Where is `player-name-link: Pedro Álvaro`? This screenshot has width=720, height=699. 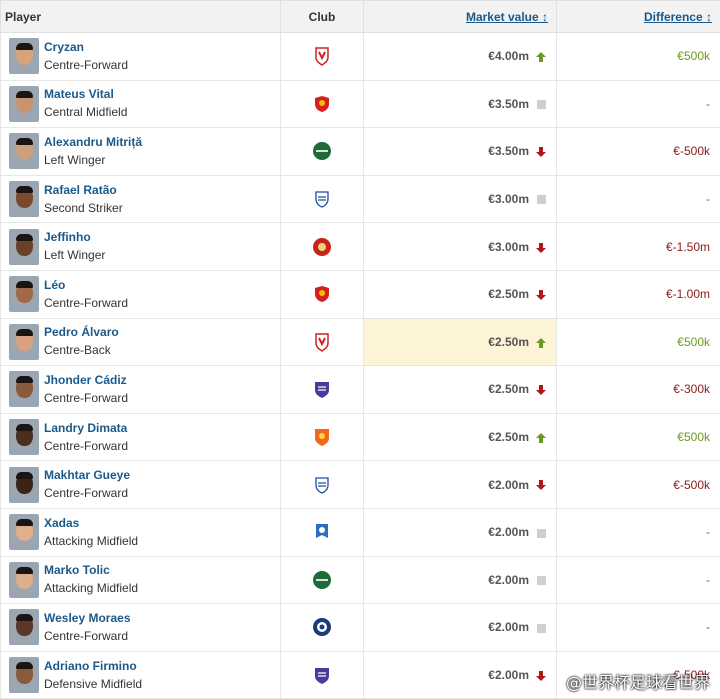
player-name-link: Pedro Álvaro is located at coordinates (81, 332).